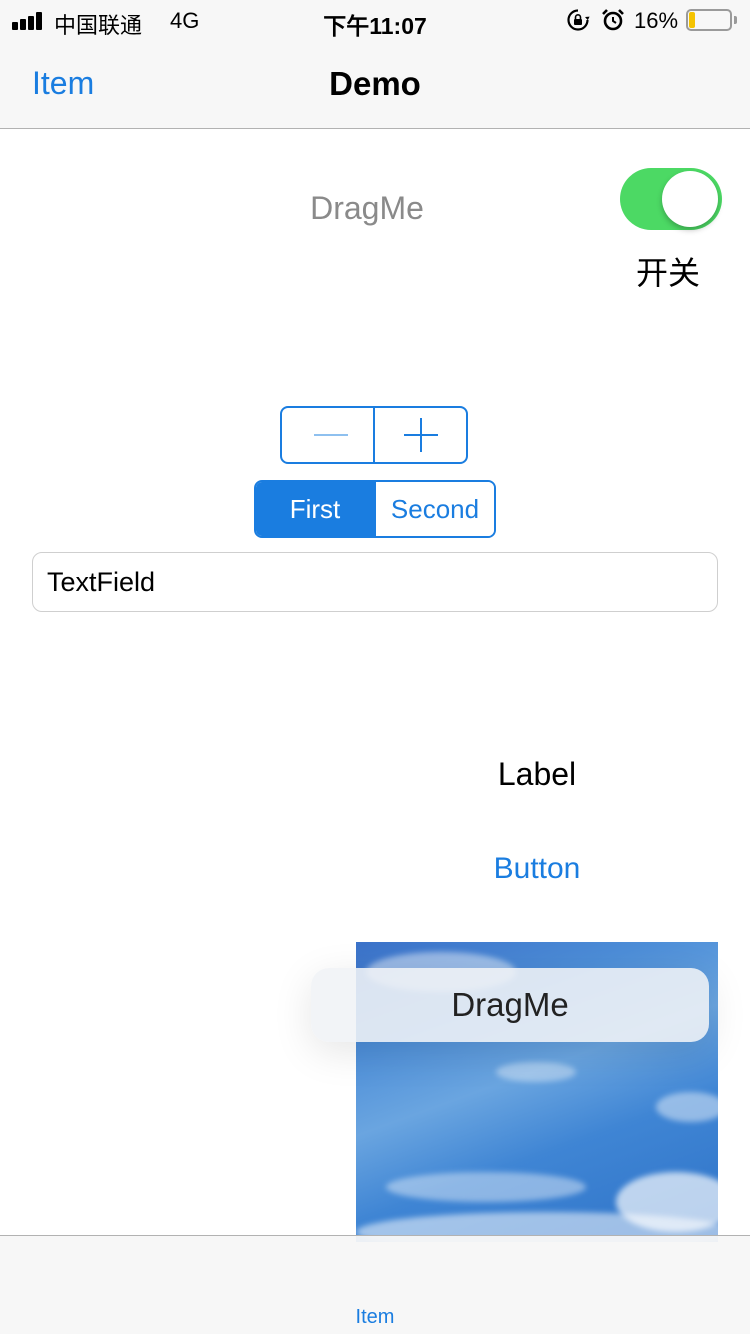 This screenshot has height=1334, width=750. Describe the element at coordinates (331, 435) in the screenshot. I see `minus-icon` at that location.